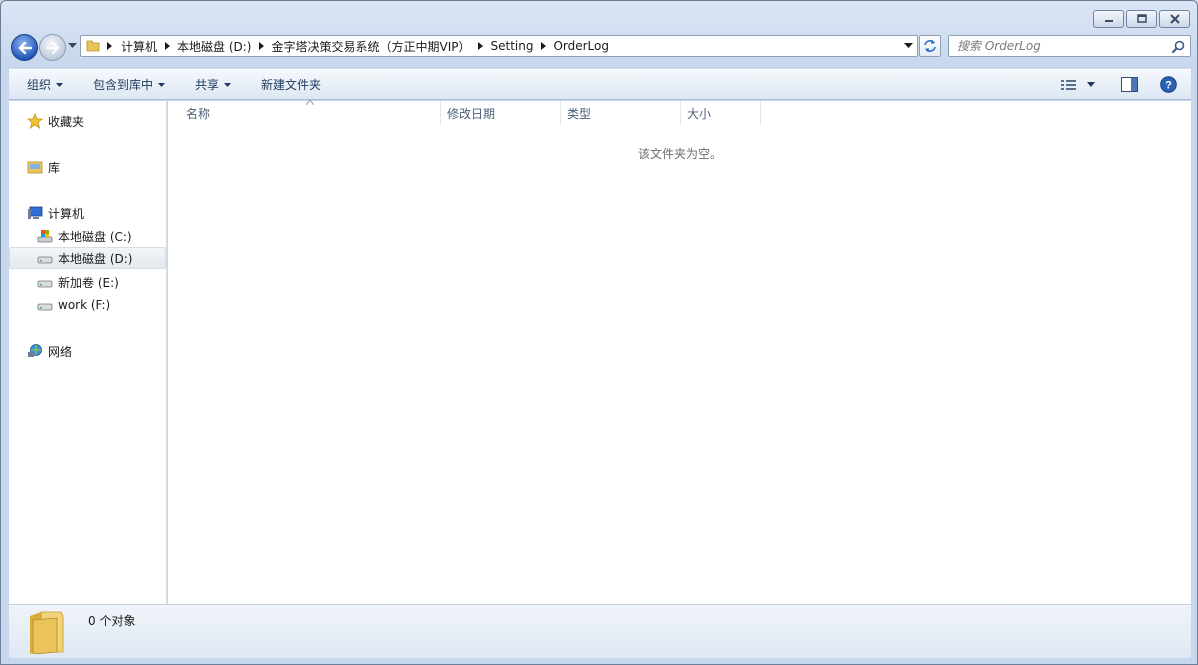 This screenshot has width=1198, height=665. I want to click on recent-pages-arrow-icon, so click(72, 46).